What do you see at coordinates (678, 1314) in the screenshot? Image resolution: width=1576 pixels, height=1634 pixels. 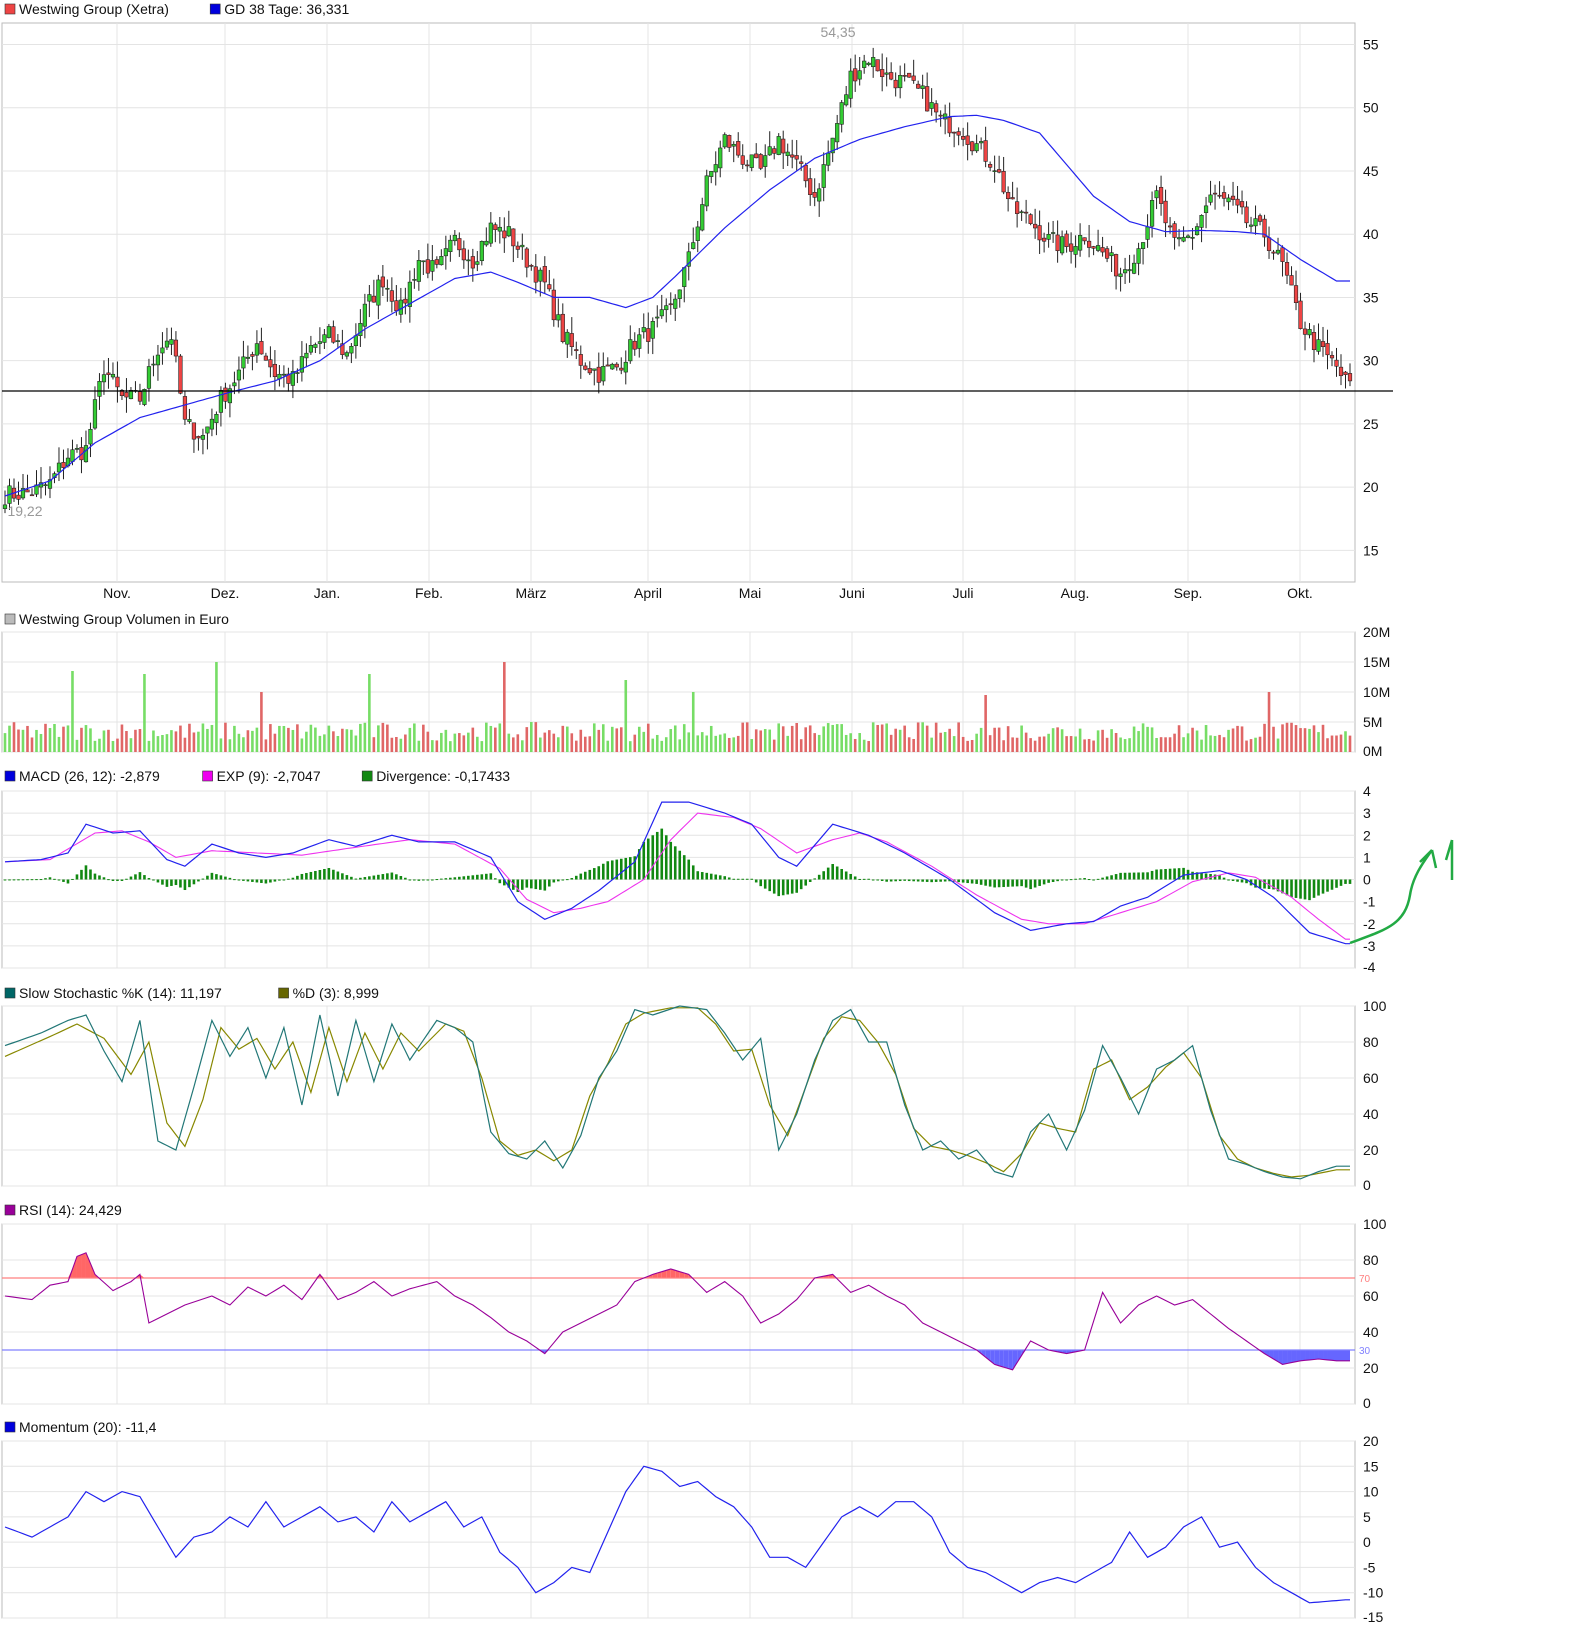 I see `panel-frame` at bounding box center [678, 1314].